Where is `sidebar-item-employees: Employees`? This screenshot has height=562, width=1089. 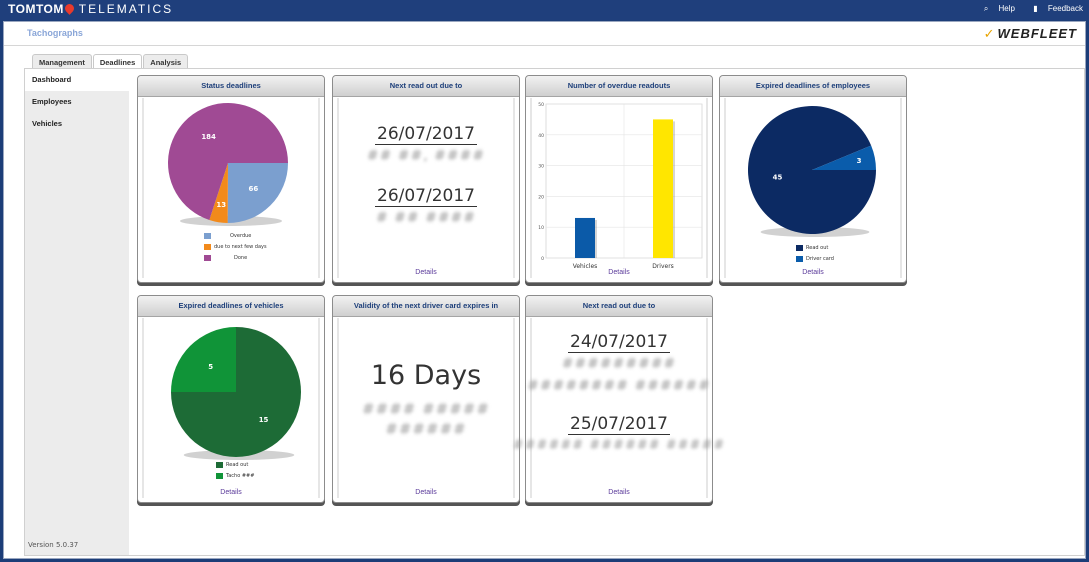 sidebar-item-employees: Employees is located at coordinates (77, 102).